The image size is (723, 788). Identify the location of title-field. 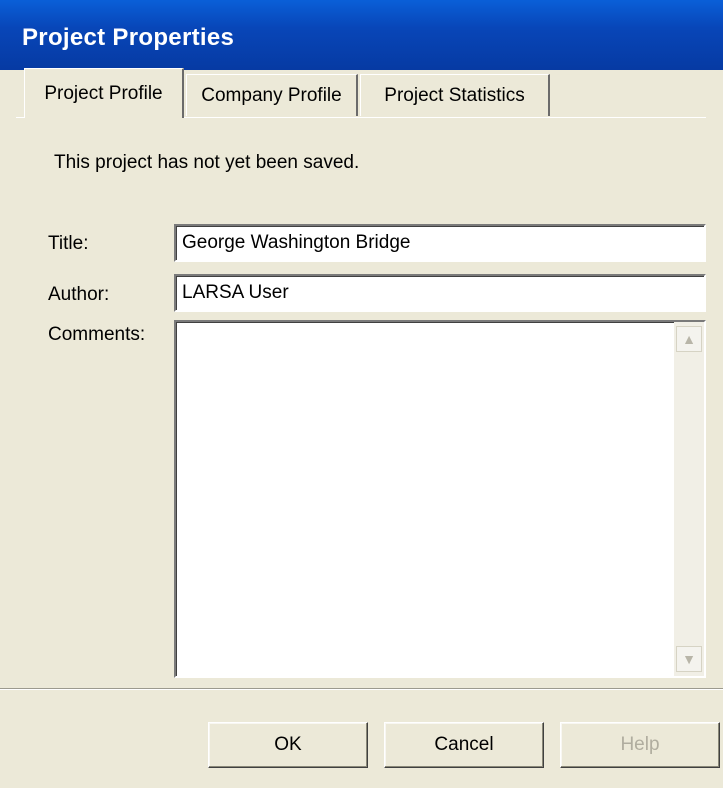
(440, 243).